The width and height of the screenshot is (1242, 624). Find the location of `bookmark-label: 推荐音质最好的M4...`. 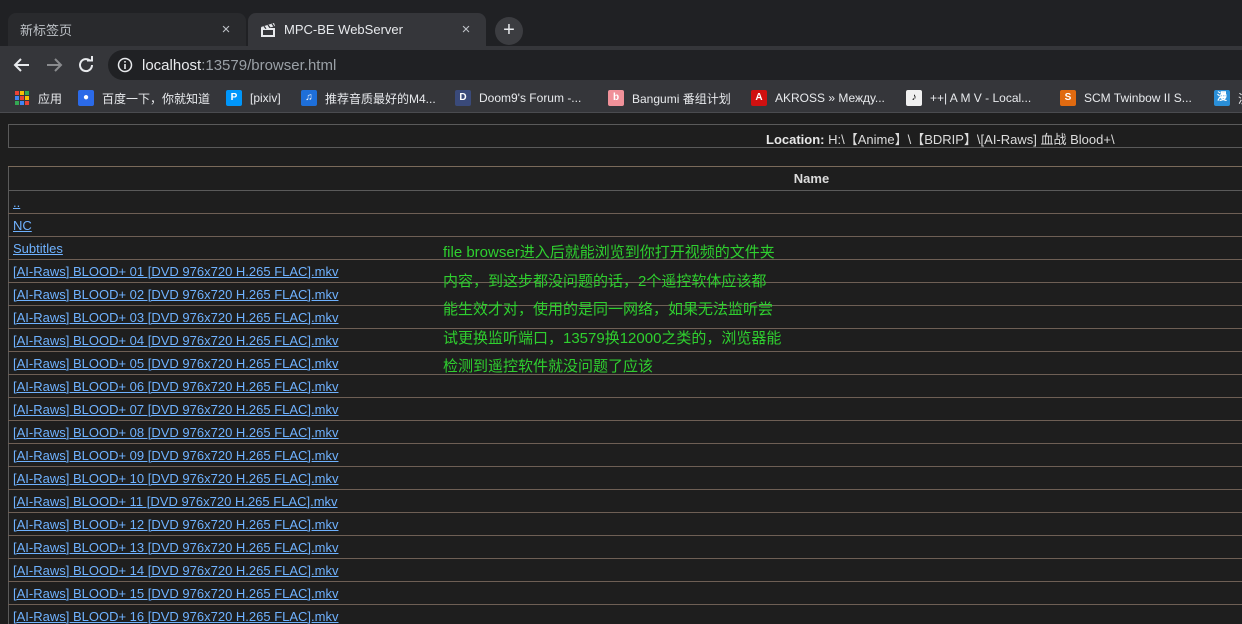

bookmark-label: 推荐音质最好的M4... is located at coordinates (380, 98).